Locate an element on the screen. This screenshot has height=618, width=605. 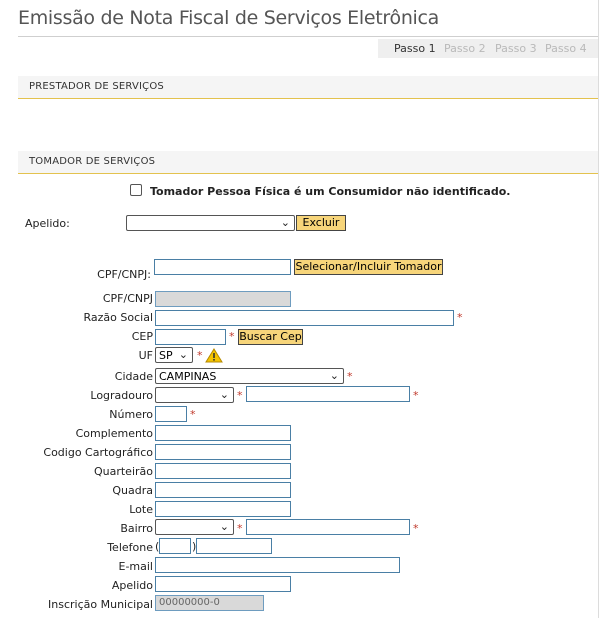
logradouro-field is located at coordinates (328, 394).